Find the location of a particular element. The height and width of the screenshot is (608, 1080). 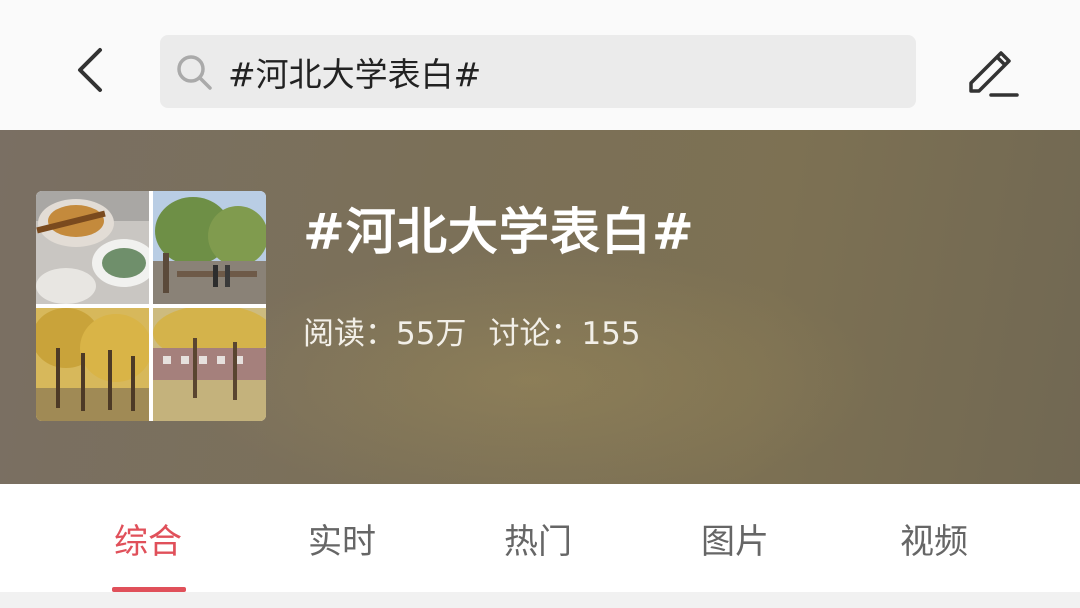

reads-label: 阅读： is located at coordinates (349, 334).